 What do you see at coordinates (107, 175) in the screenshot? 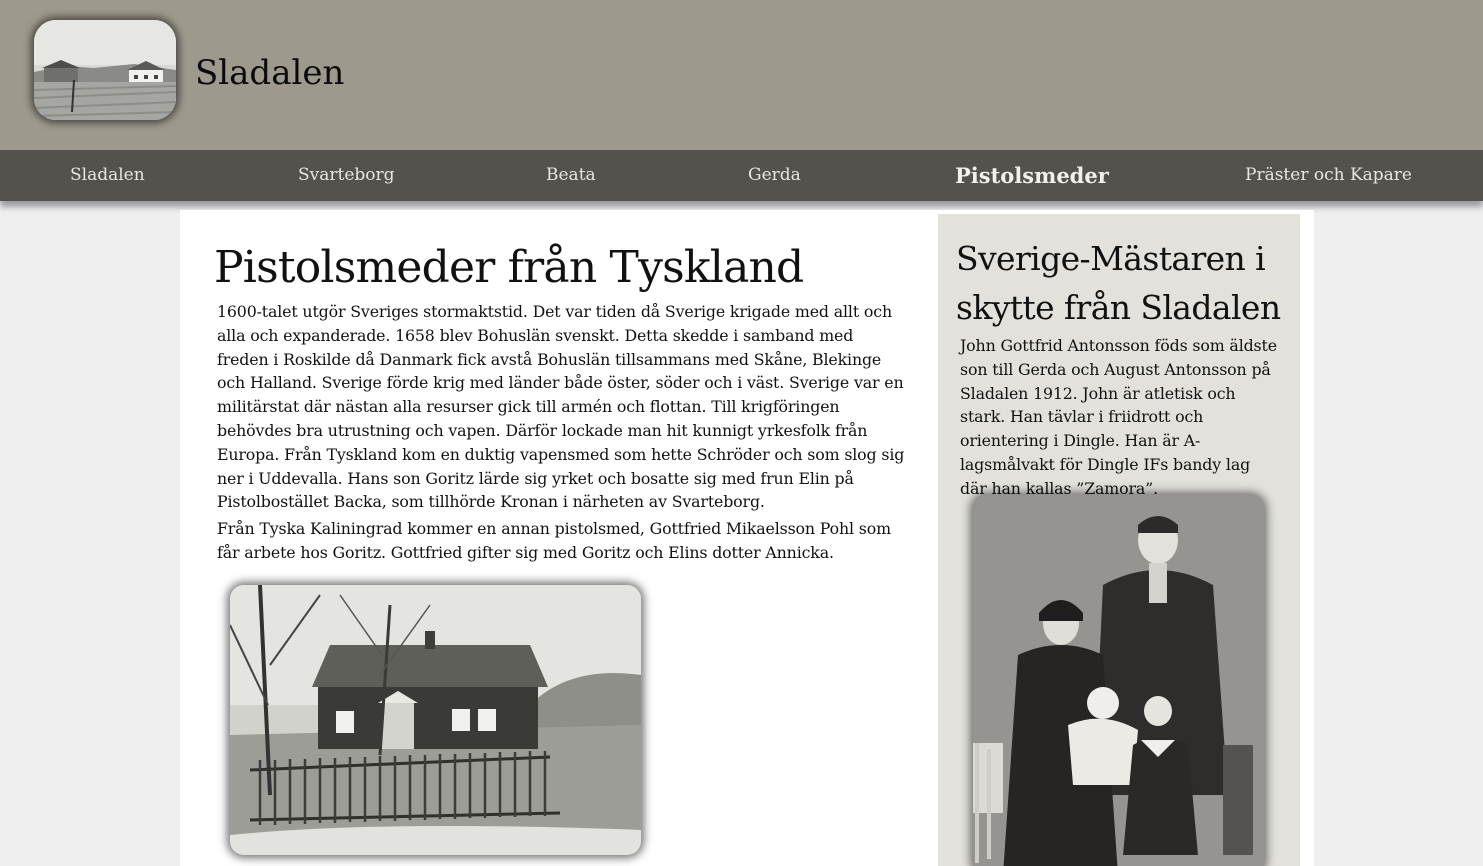
I see `nav-item-sladalen: Sladalen` at bounding box center [107, 175].